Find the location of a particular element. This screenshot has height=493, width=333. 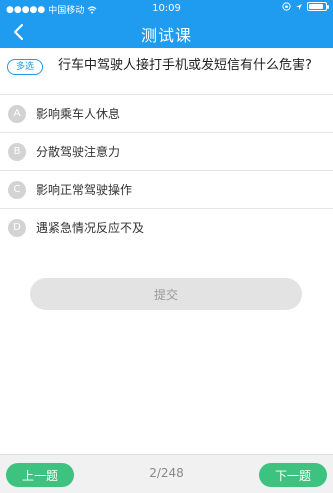

app-header: ●●●●● 中国移动 10:09 测试课 is located at coordinates (166, 24).